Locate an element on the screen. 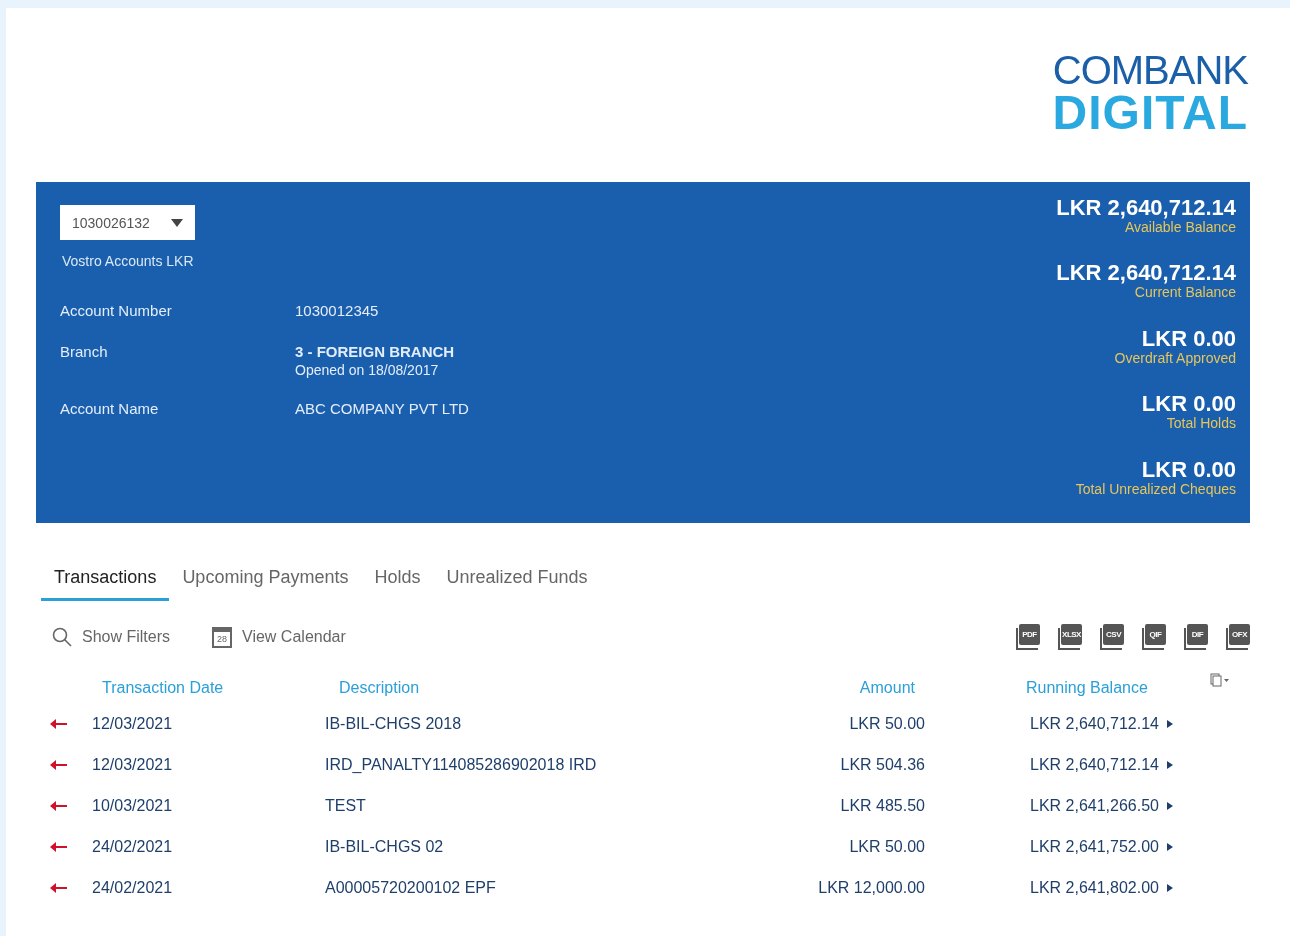  table-cell: LKR 2,641,752.00 is located at coordinates (1120, 846).